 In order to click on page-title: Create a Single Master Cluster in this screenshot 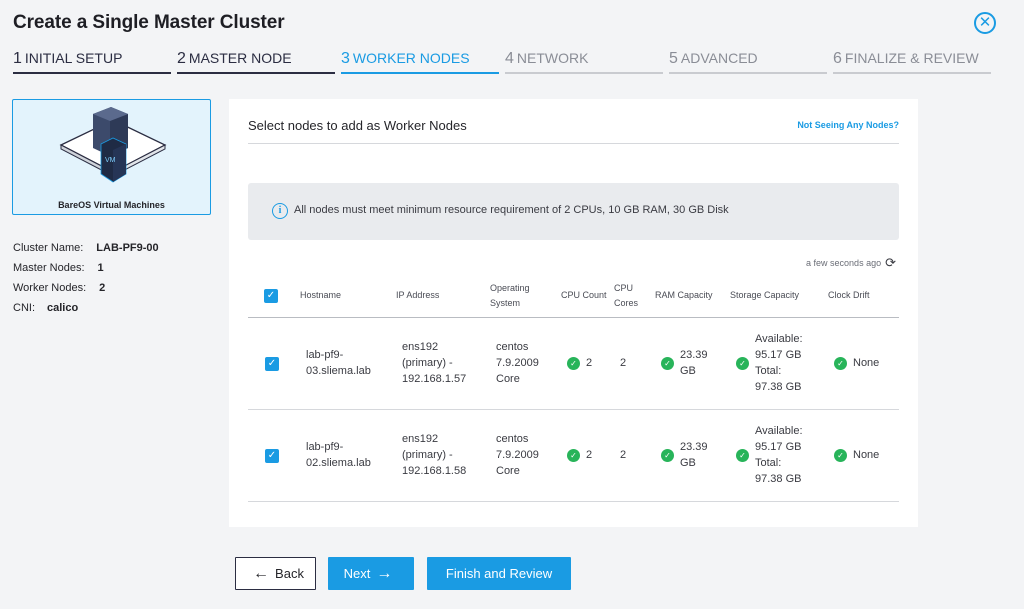, I will do `click(149, 22)`.